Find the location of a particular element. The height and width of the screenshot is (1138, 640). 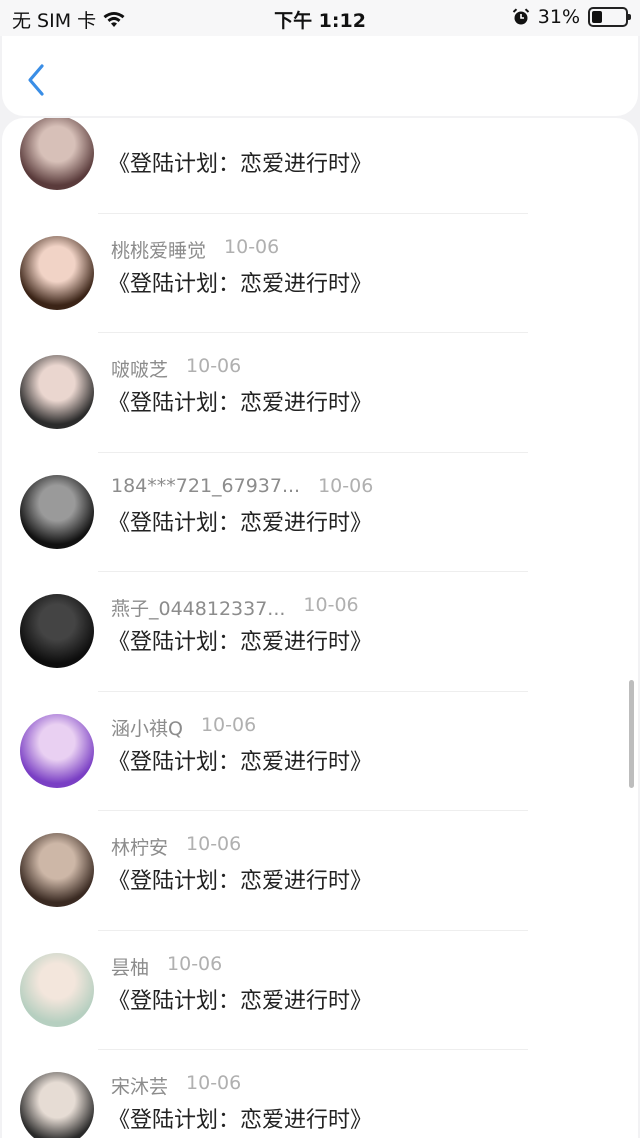

scrollbar is located at coordinates (631, 734).